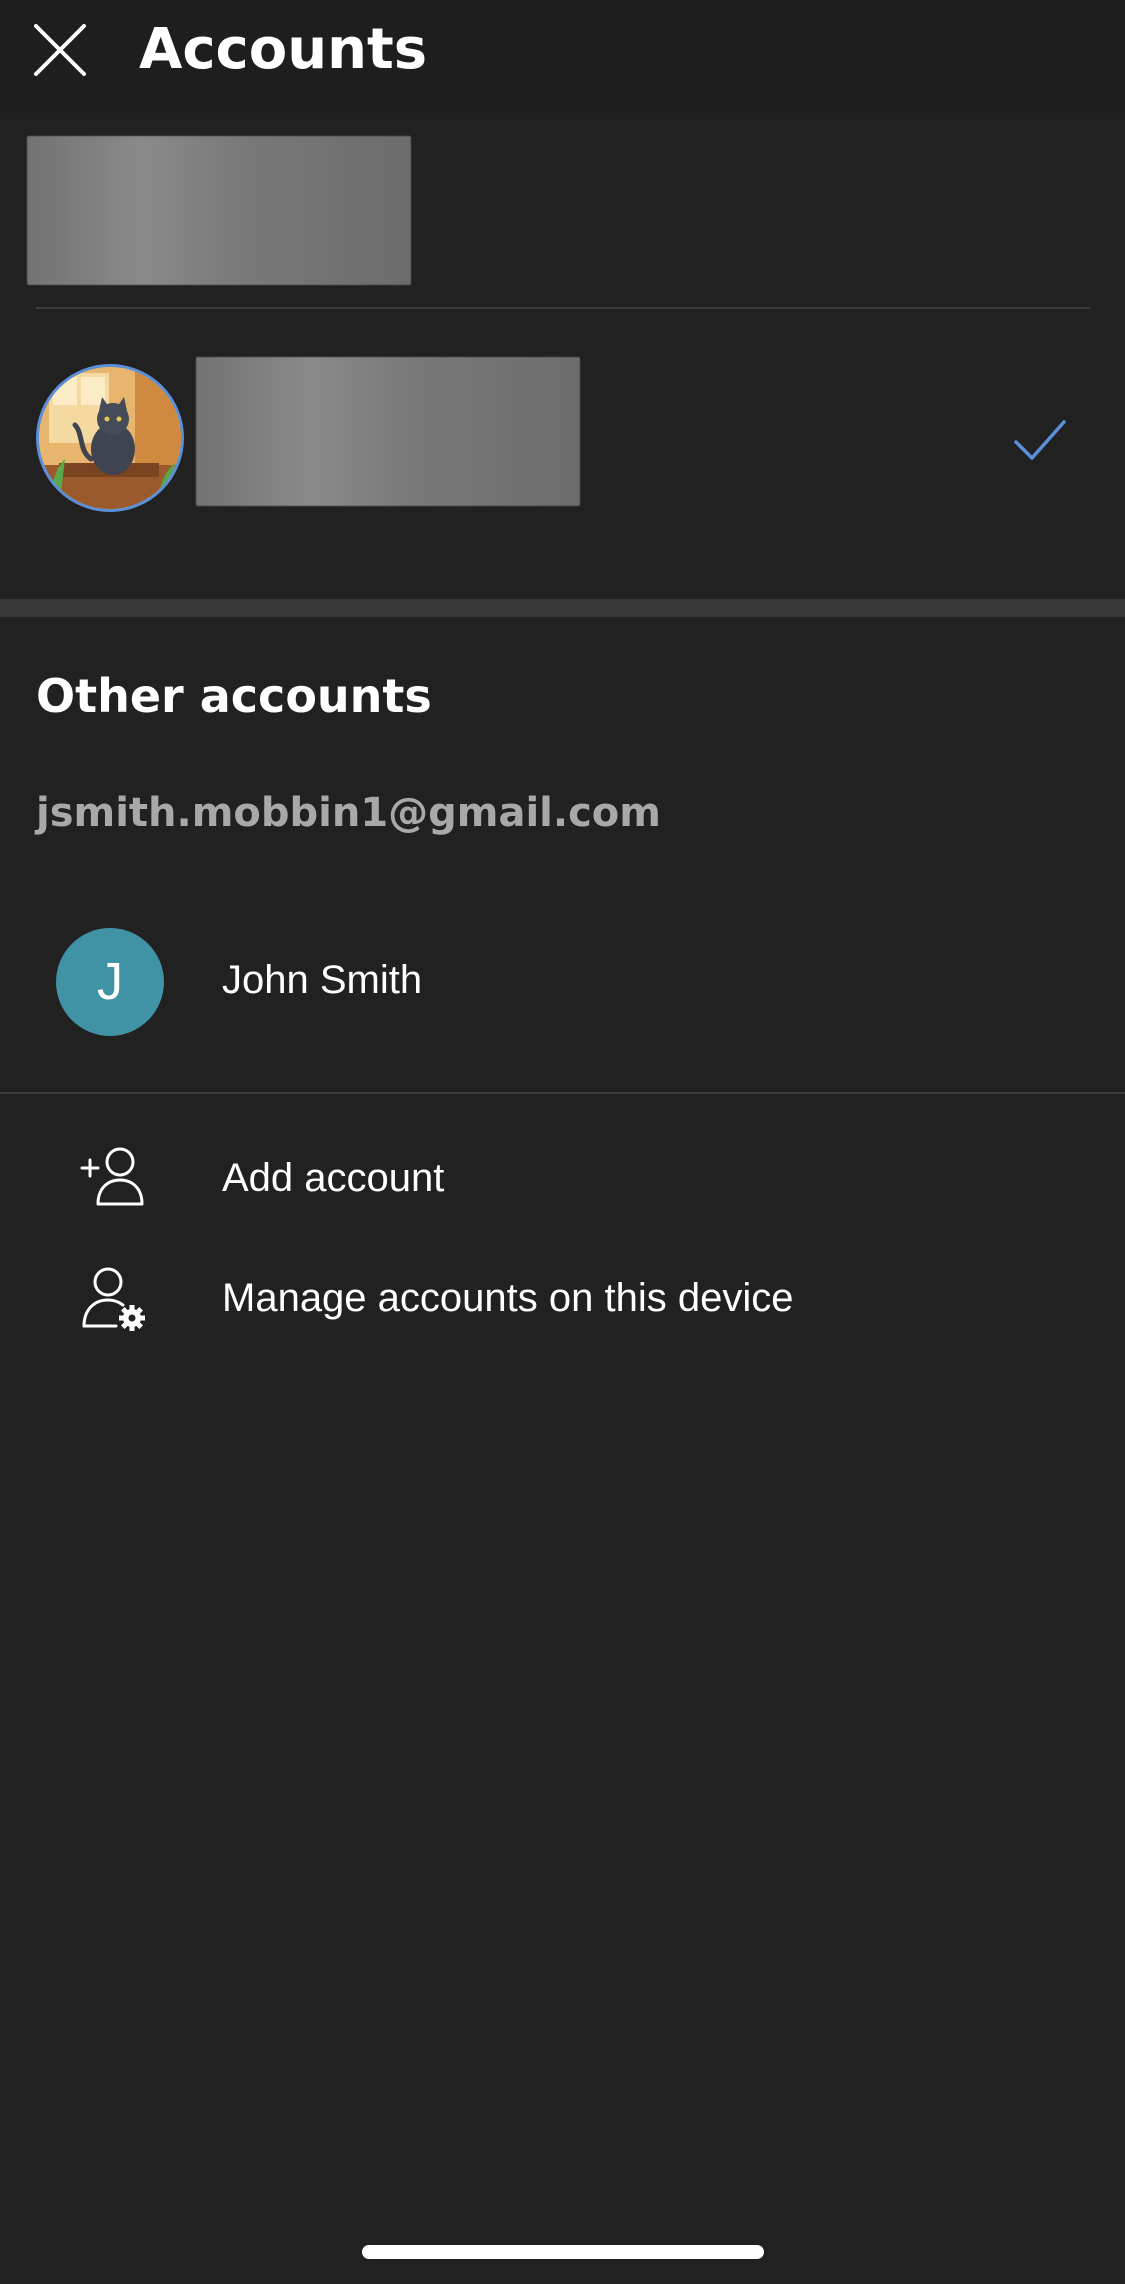  I want to click on section-separator, so click(562, 608).